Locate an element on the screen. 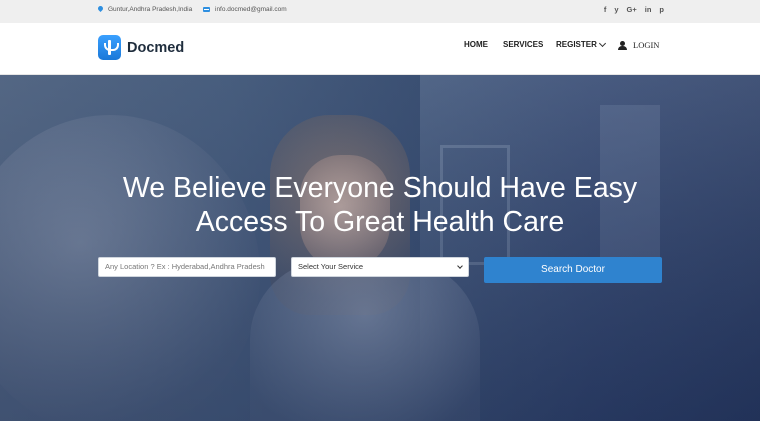 The width and height of the screenshot is (760, 421). nav-home-label: HOME is located at coordinates (476, 44).